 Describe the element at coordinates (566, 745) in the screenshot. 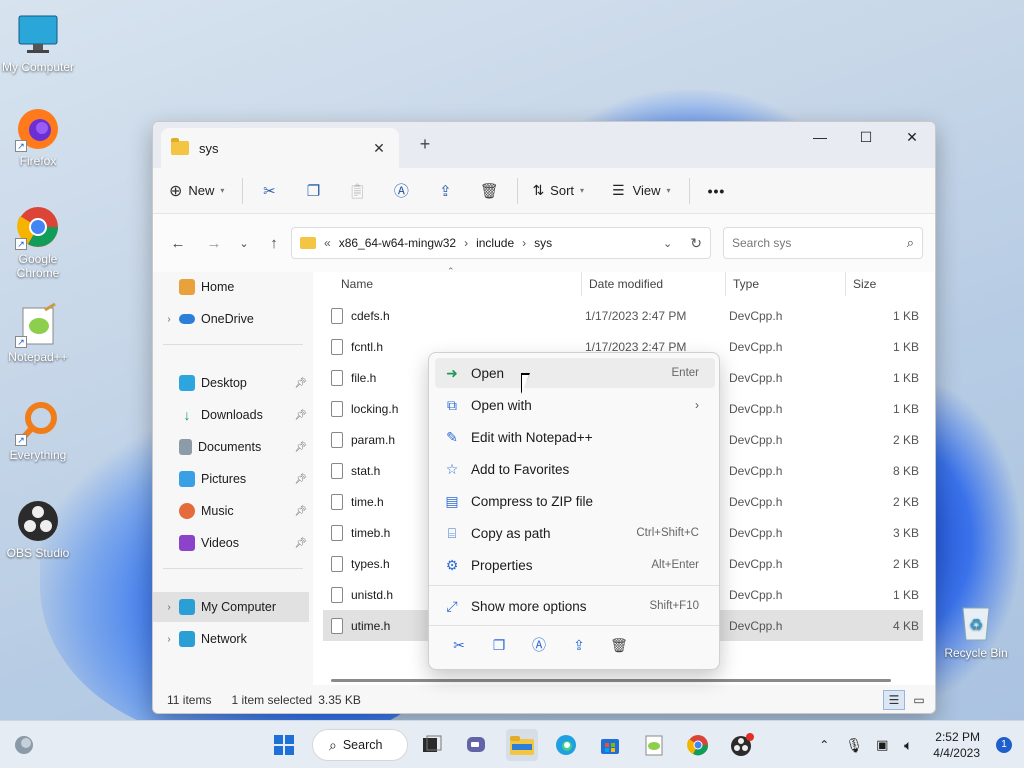

I see `edge-icon` at that location.